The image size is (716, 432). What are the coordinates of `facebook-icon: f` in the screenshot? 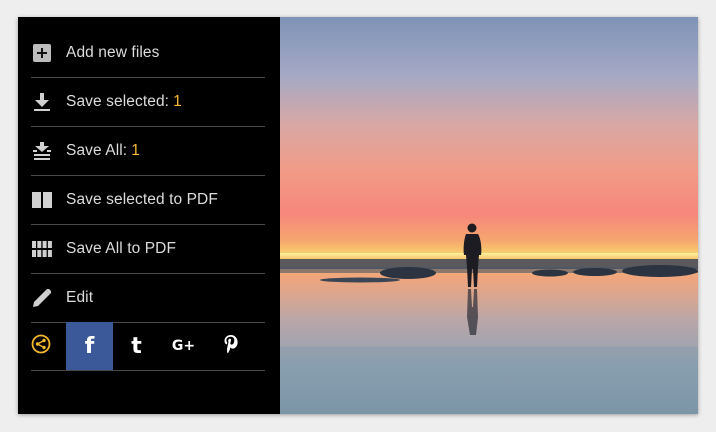 It's located at (89, 346).